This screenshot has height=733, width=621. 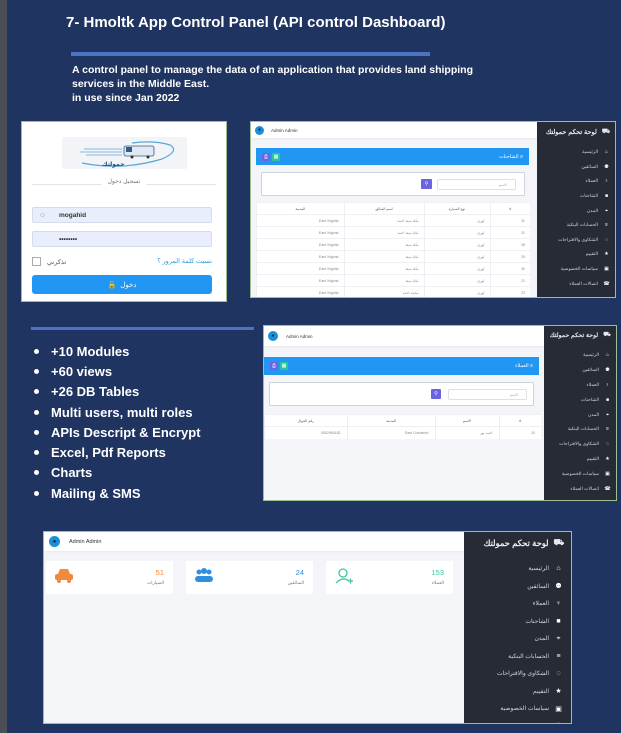 I want to click on table-row: 10 احمد نور East Cumarfort 0502984182, so click(x=402, y=432).